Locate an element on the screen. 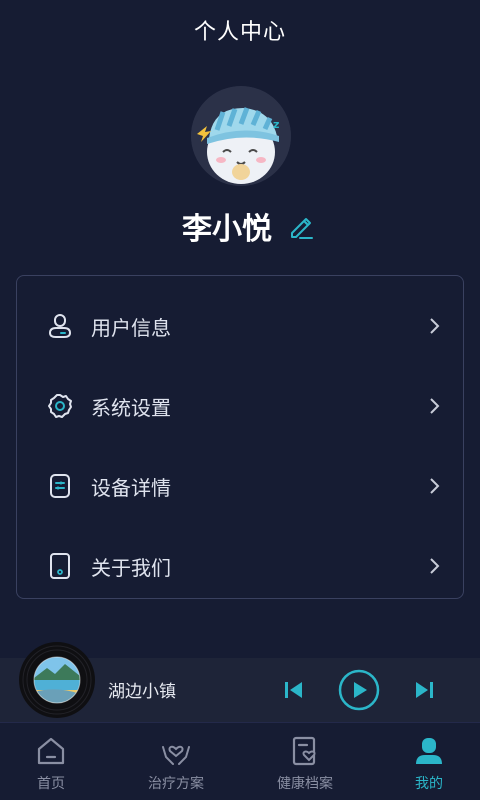 Image resolution: width=480 pixels, height=800 pixels. tab-health-records: 健康档案 is located at coordinates (305, 761).